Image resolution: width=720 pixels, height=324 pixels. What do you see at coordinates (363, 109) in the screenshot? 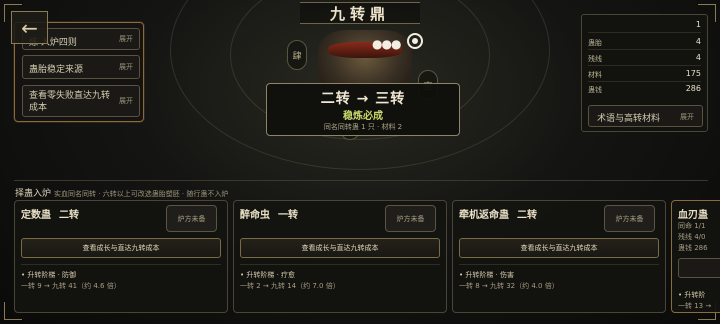
I see `stage-transition-card: 二转 → 三转 稳炼必成 同名同转蛊 1 只 · 材料 2` at bounding box center [363, 109].